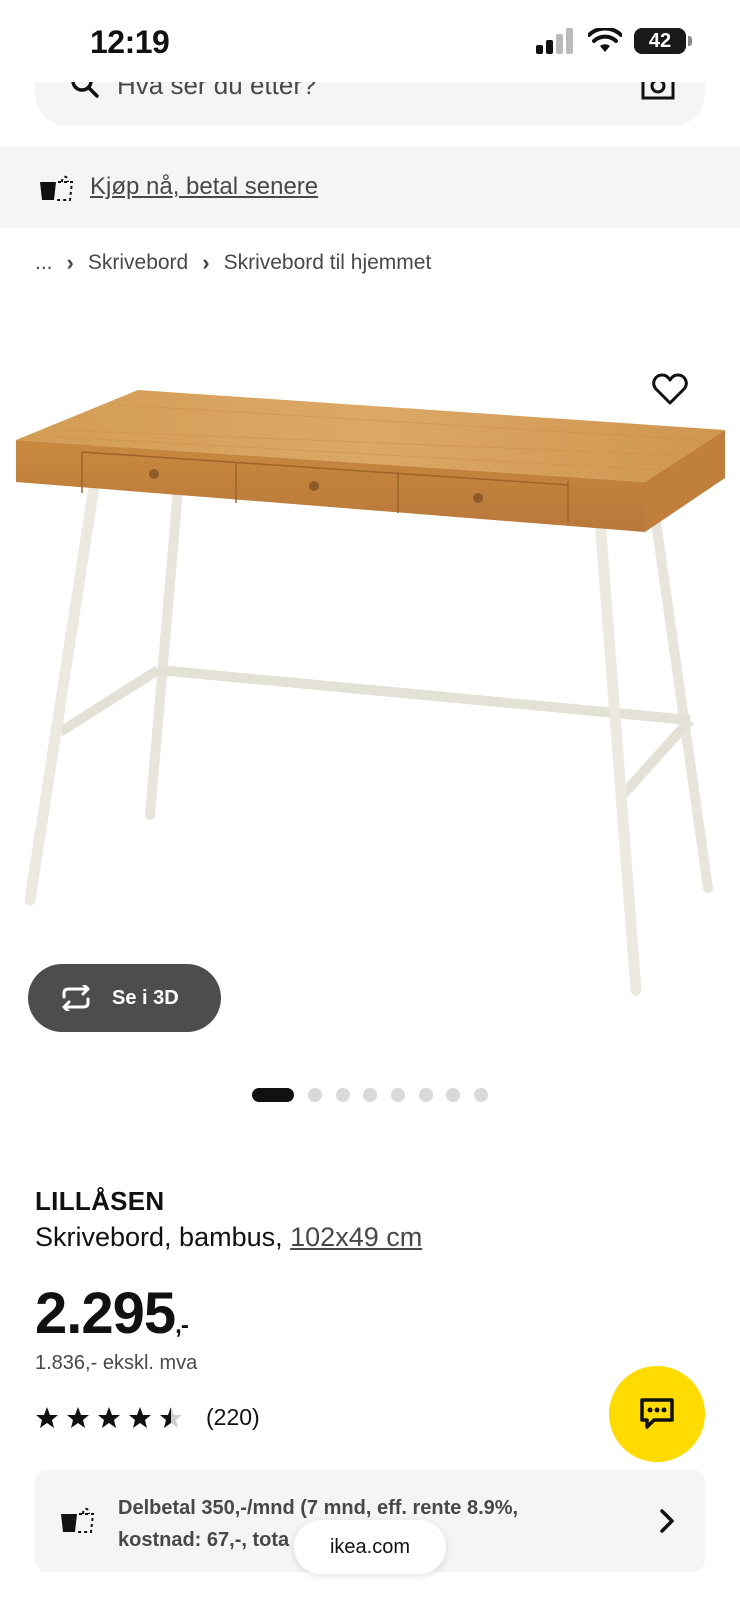 The image size is (740, 1600). What do you see at coordinates (605, 40) in the screenshot?
I see `wifi-icon` at bounding box center [605, 40].